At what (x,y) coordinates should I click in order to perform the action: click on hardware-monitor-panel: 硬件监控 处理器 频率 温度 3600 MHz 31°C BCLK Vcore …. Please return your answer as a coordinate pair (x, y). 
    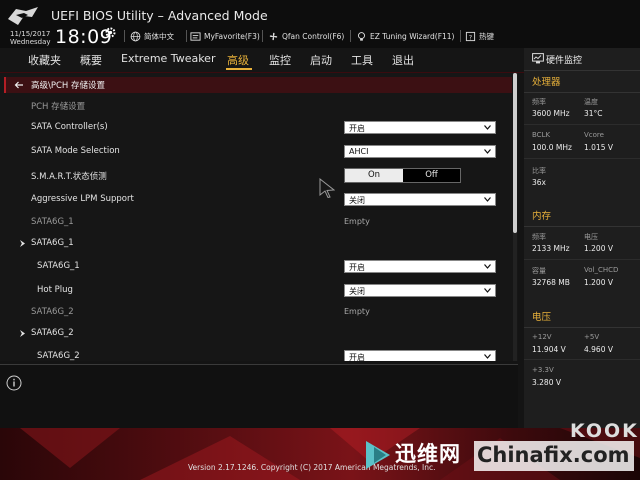
    Looking at the image, I should click on (582, 238).